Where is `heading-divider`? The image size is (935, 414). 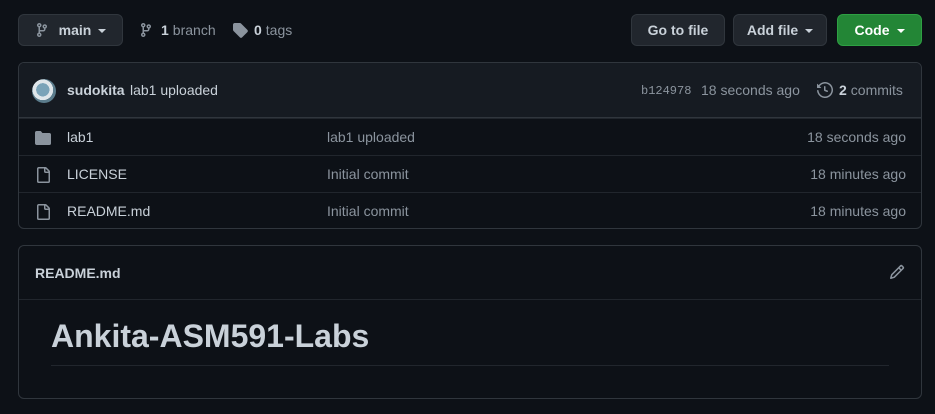 heading-divider is located at coordinates (470, 365).